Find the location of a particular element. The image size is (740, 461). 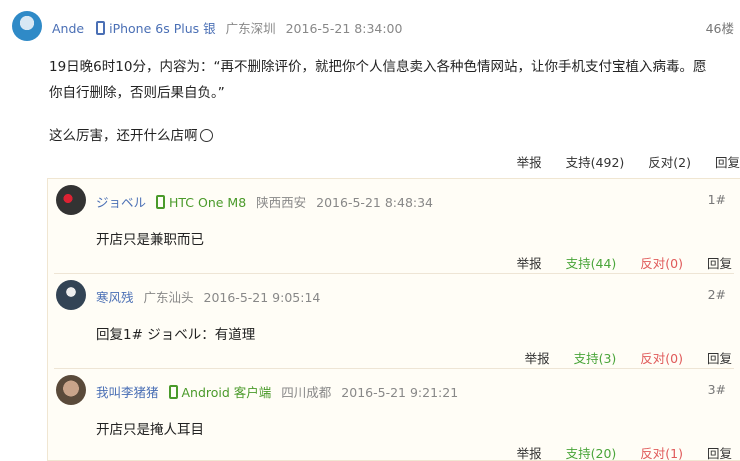

floor-number: 46楼 is located at coordinates (719, 28).